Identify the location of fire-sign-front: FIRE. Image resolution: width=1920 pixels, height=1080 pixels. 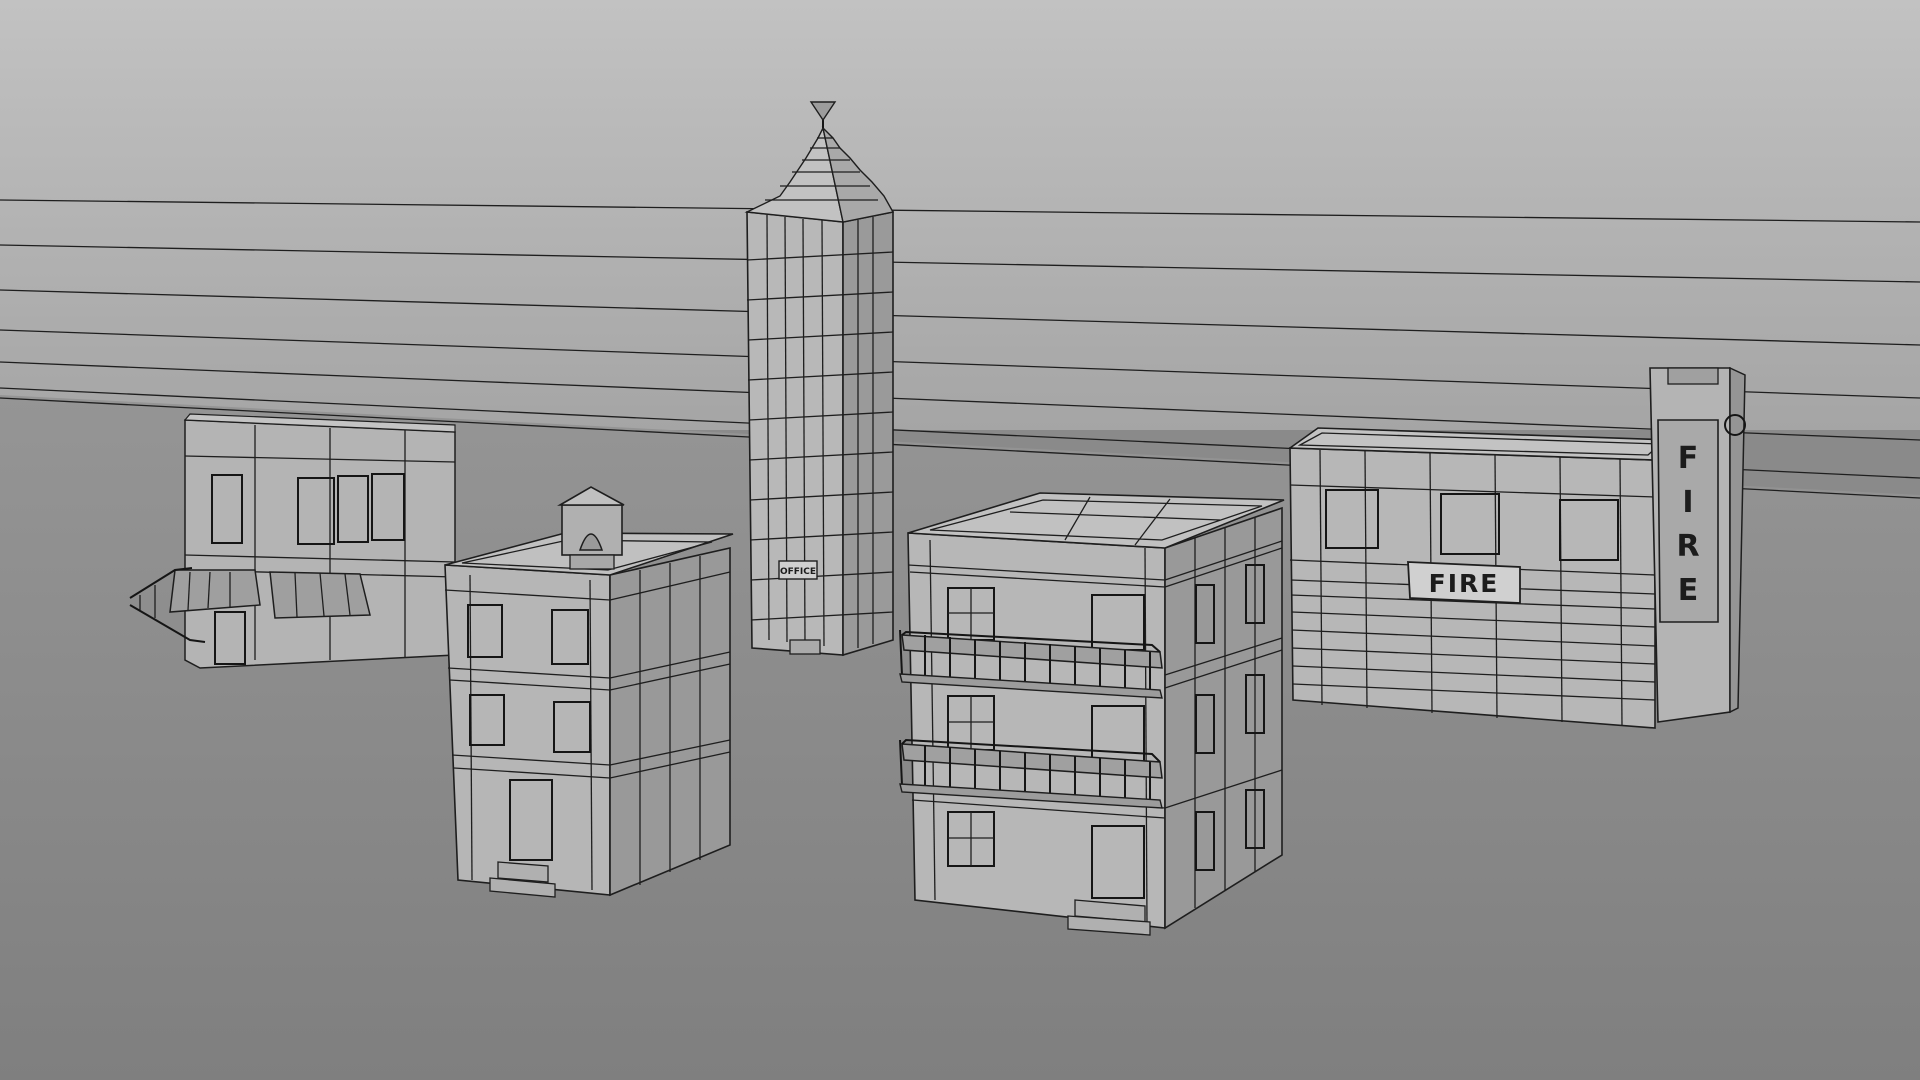
(1464, 582).